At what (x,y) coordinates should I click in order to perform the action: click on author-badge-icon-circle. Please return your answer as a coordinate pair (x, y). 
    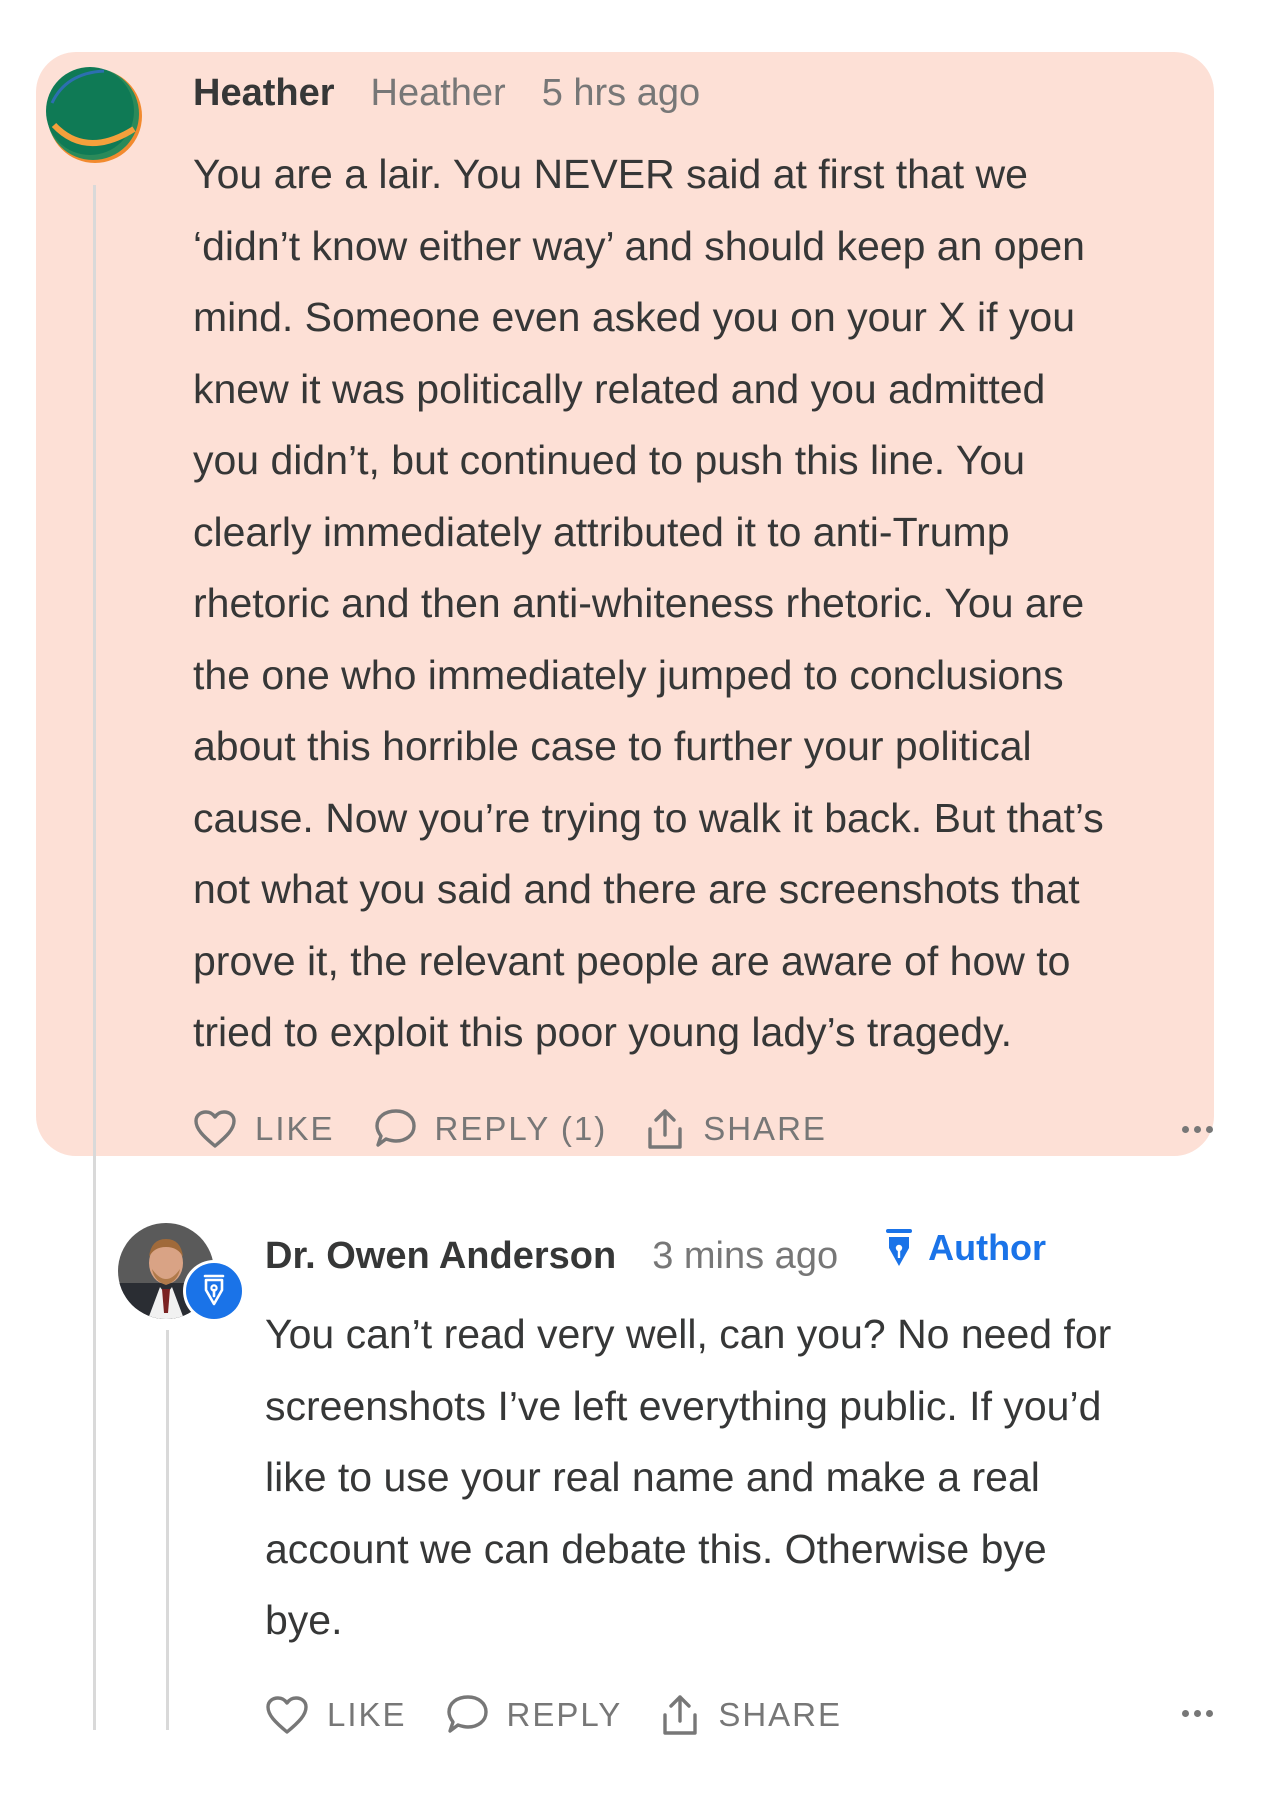
    Looking at the image, I should click on (214, 1291).